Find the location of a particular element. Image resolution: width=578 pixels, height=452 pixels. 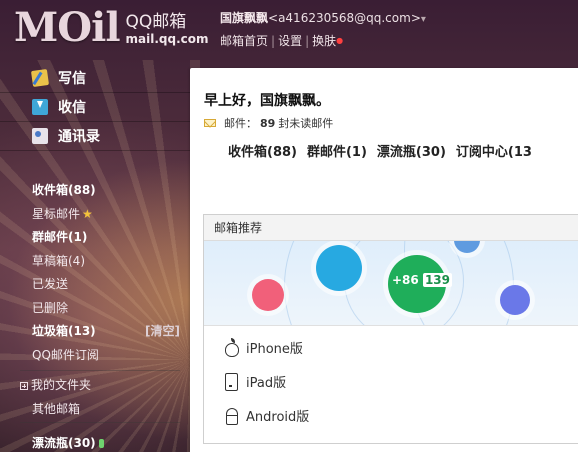

attachment-clip-icon is located at coordinates (515, 300).